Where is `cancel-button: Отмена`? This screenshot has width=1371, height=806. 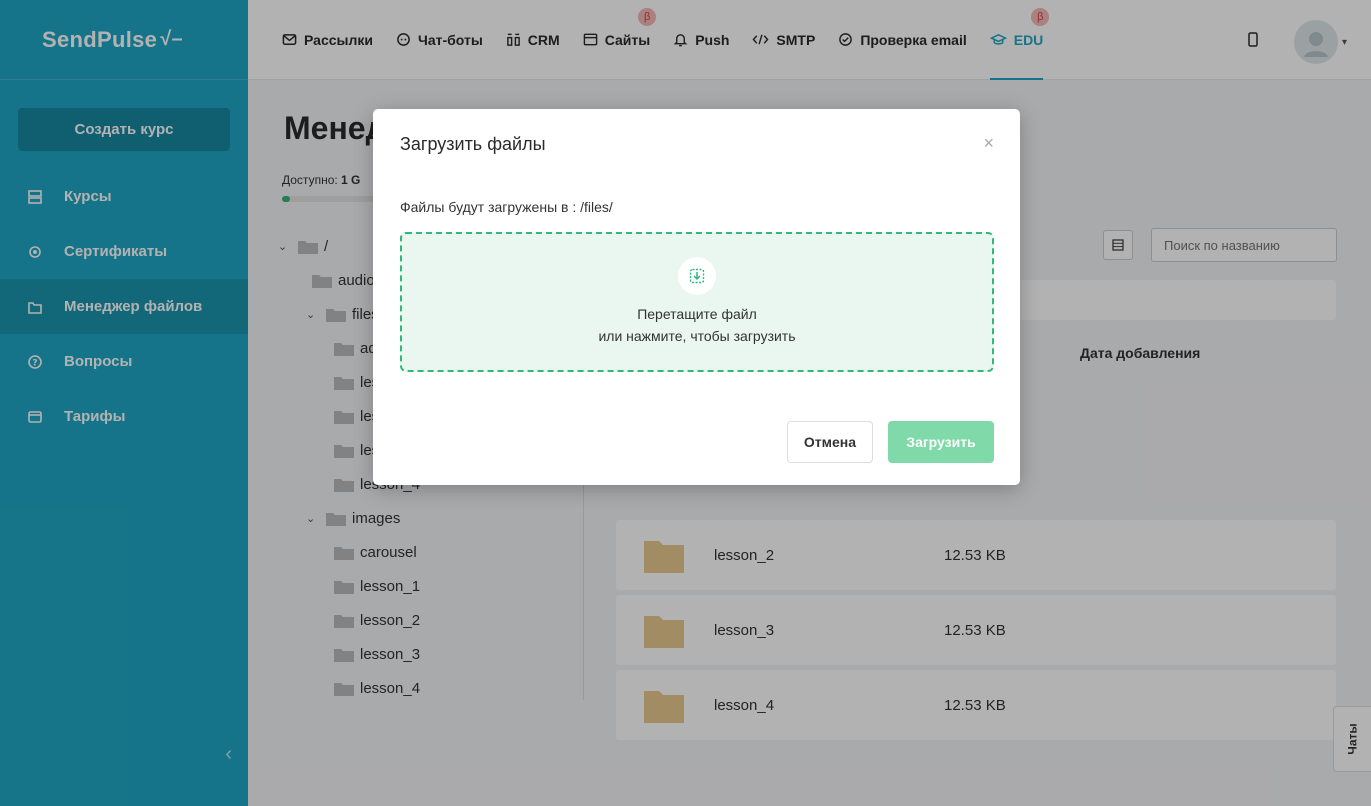
cancel-button: Отмена is located at coordinates (830, 442).